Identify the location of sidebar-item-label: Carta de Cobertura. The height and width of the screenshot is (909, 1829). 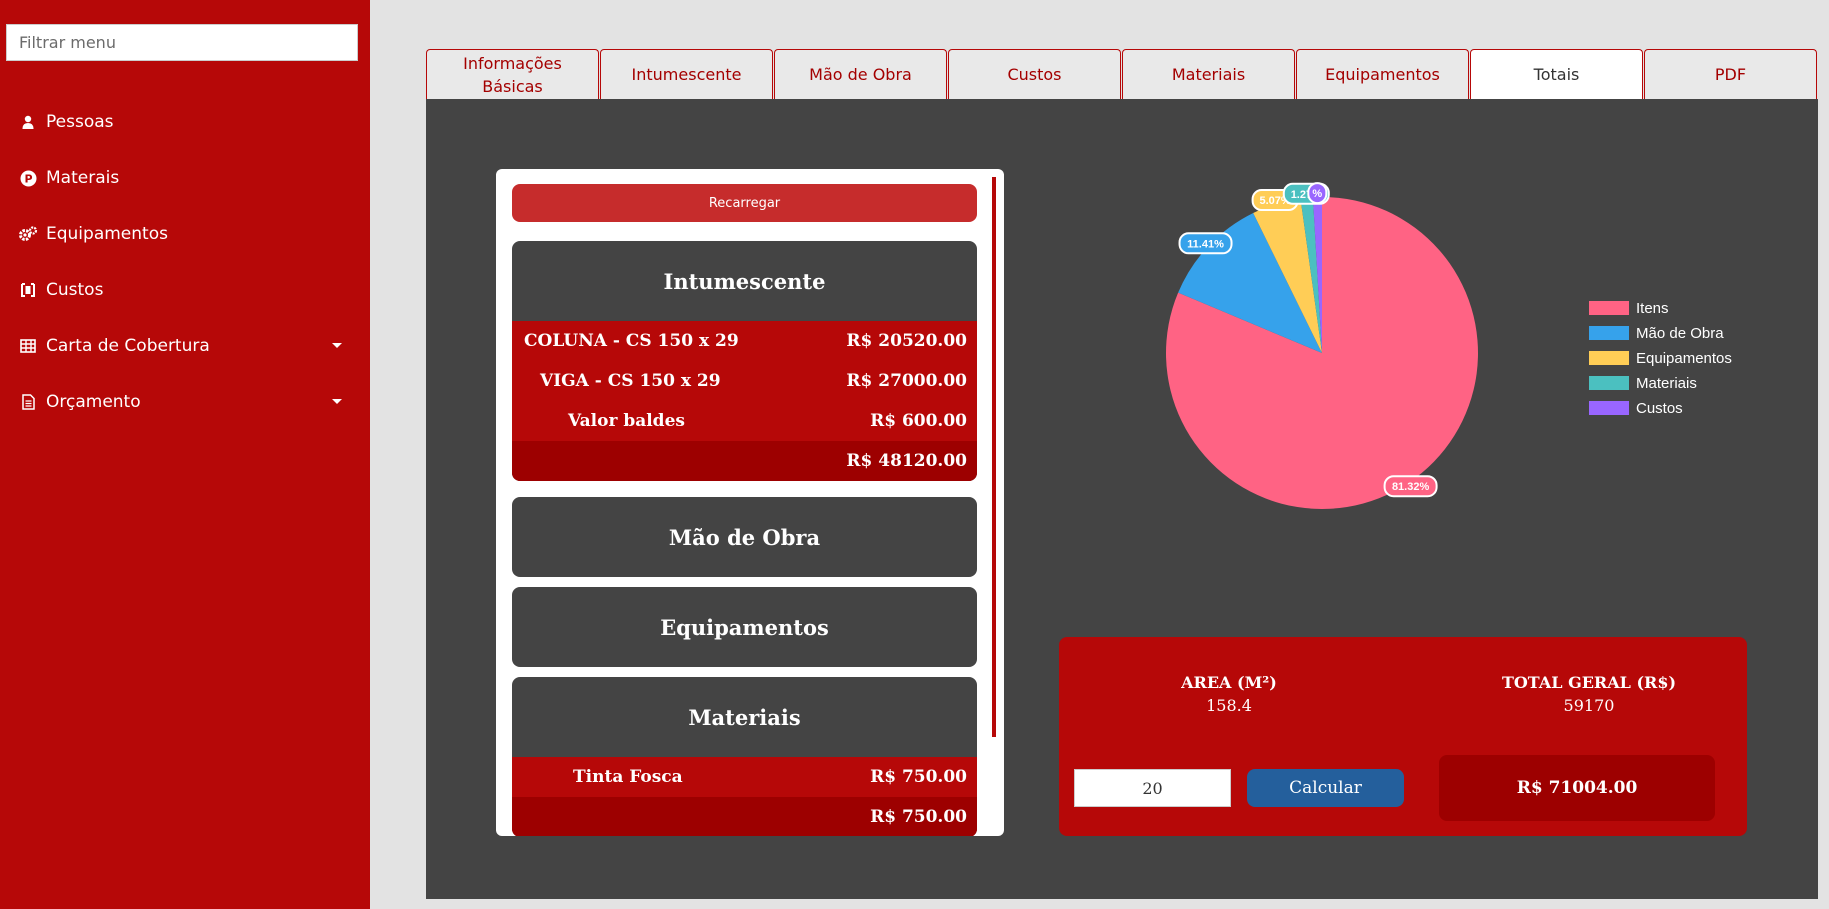
(128, 346).